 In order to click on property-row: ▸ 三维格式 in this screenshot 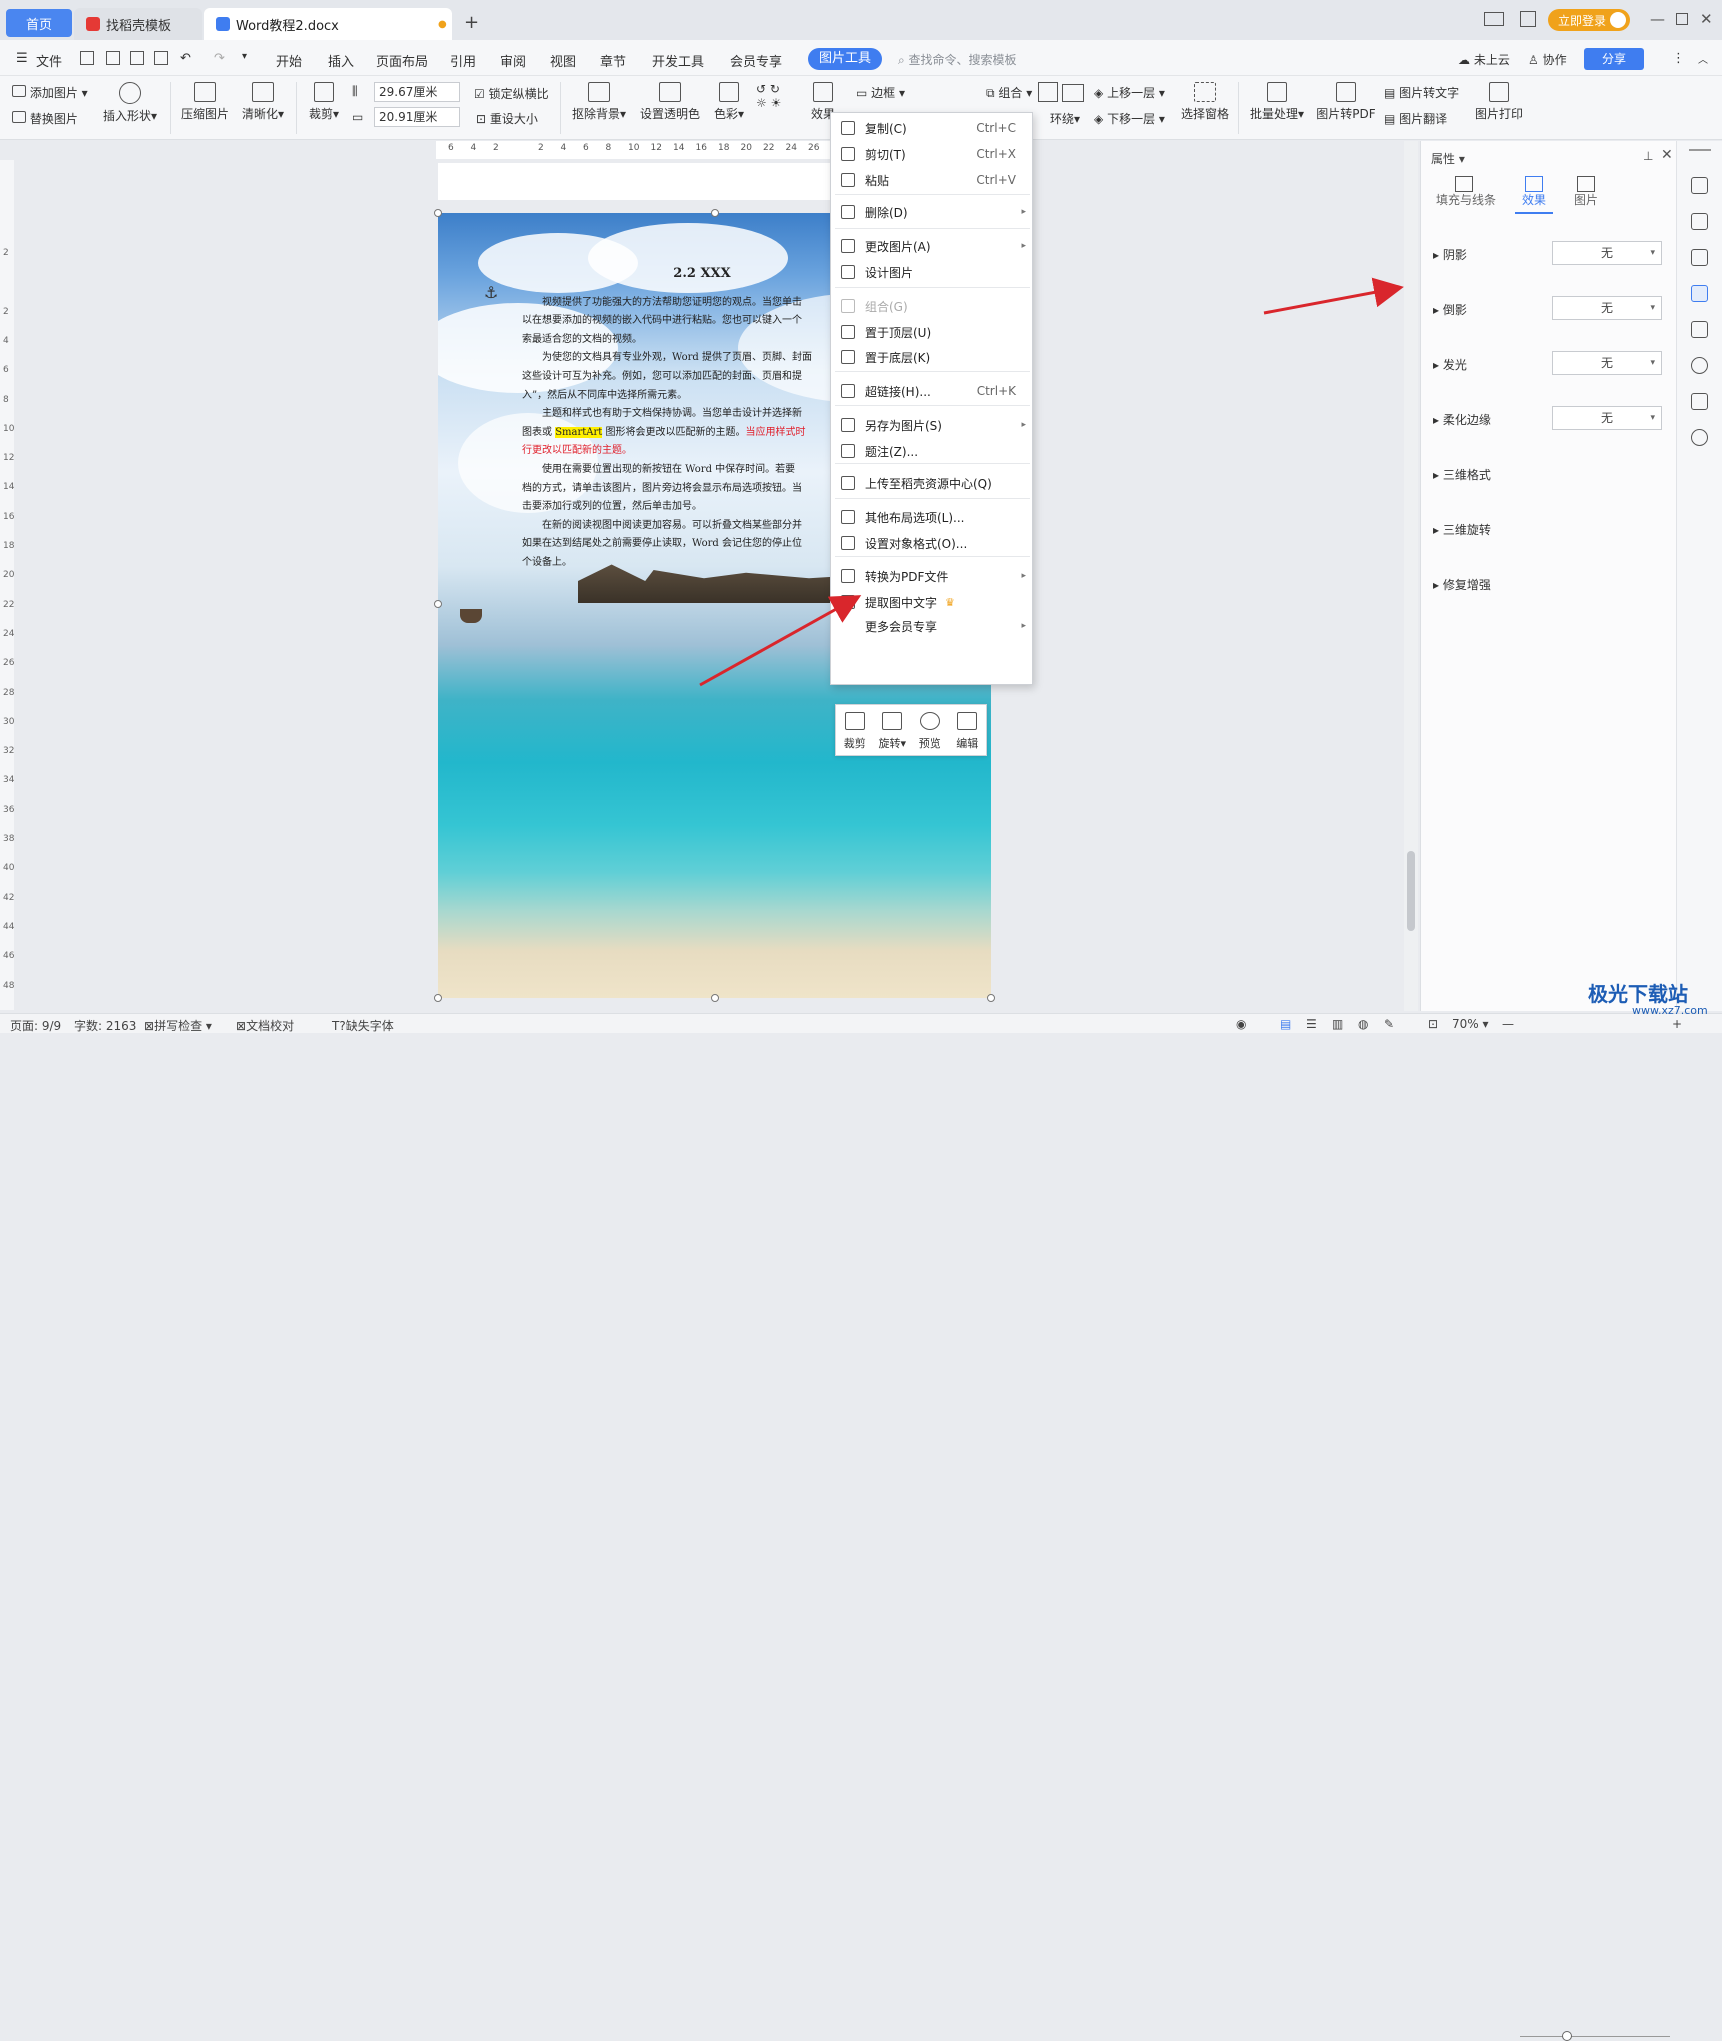, I will do `click(1462, 474)`.